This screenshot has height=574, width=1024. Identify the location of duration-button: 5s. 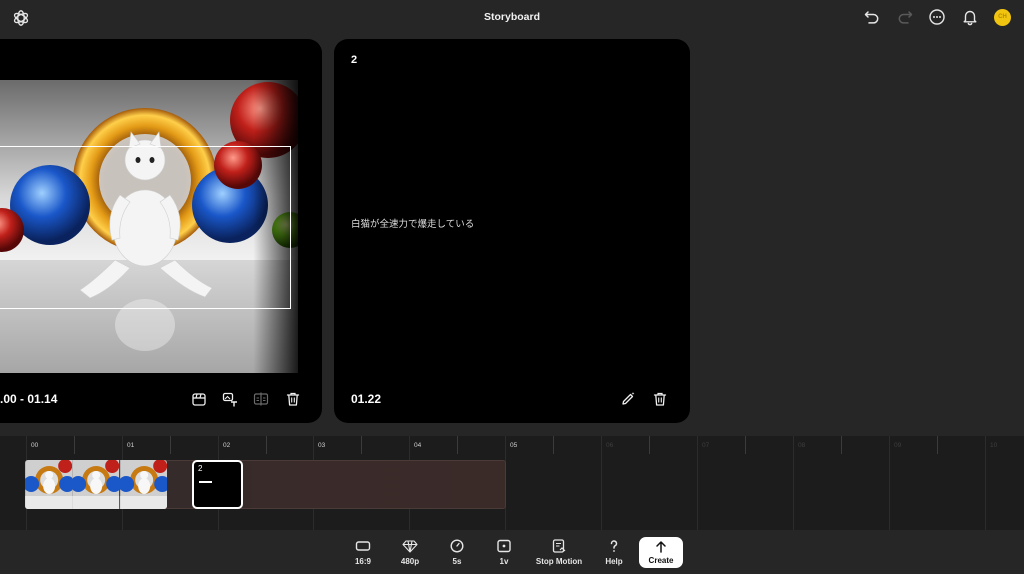
(457, 552).